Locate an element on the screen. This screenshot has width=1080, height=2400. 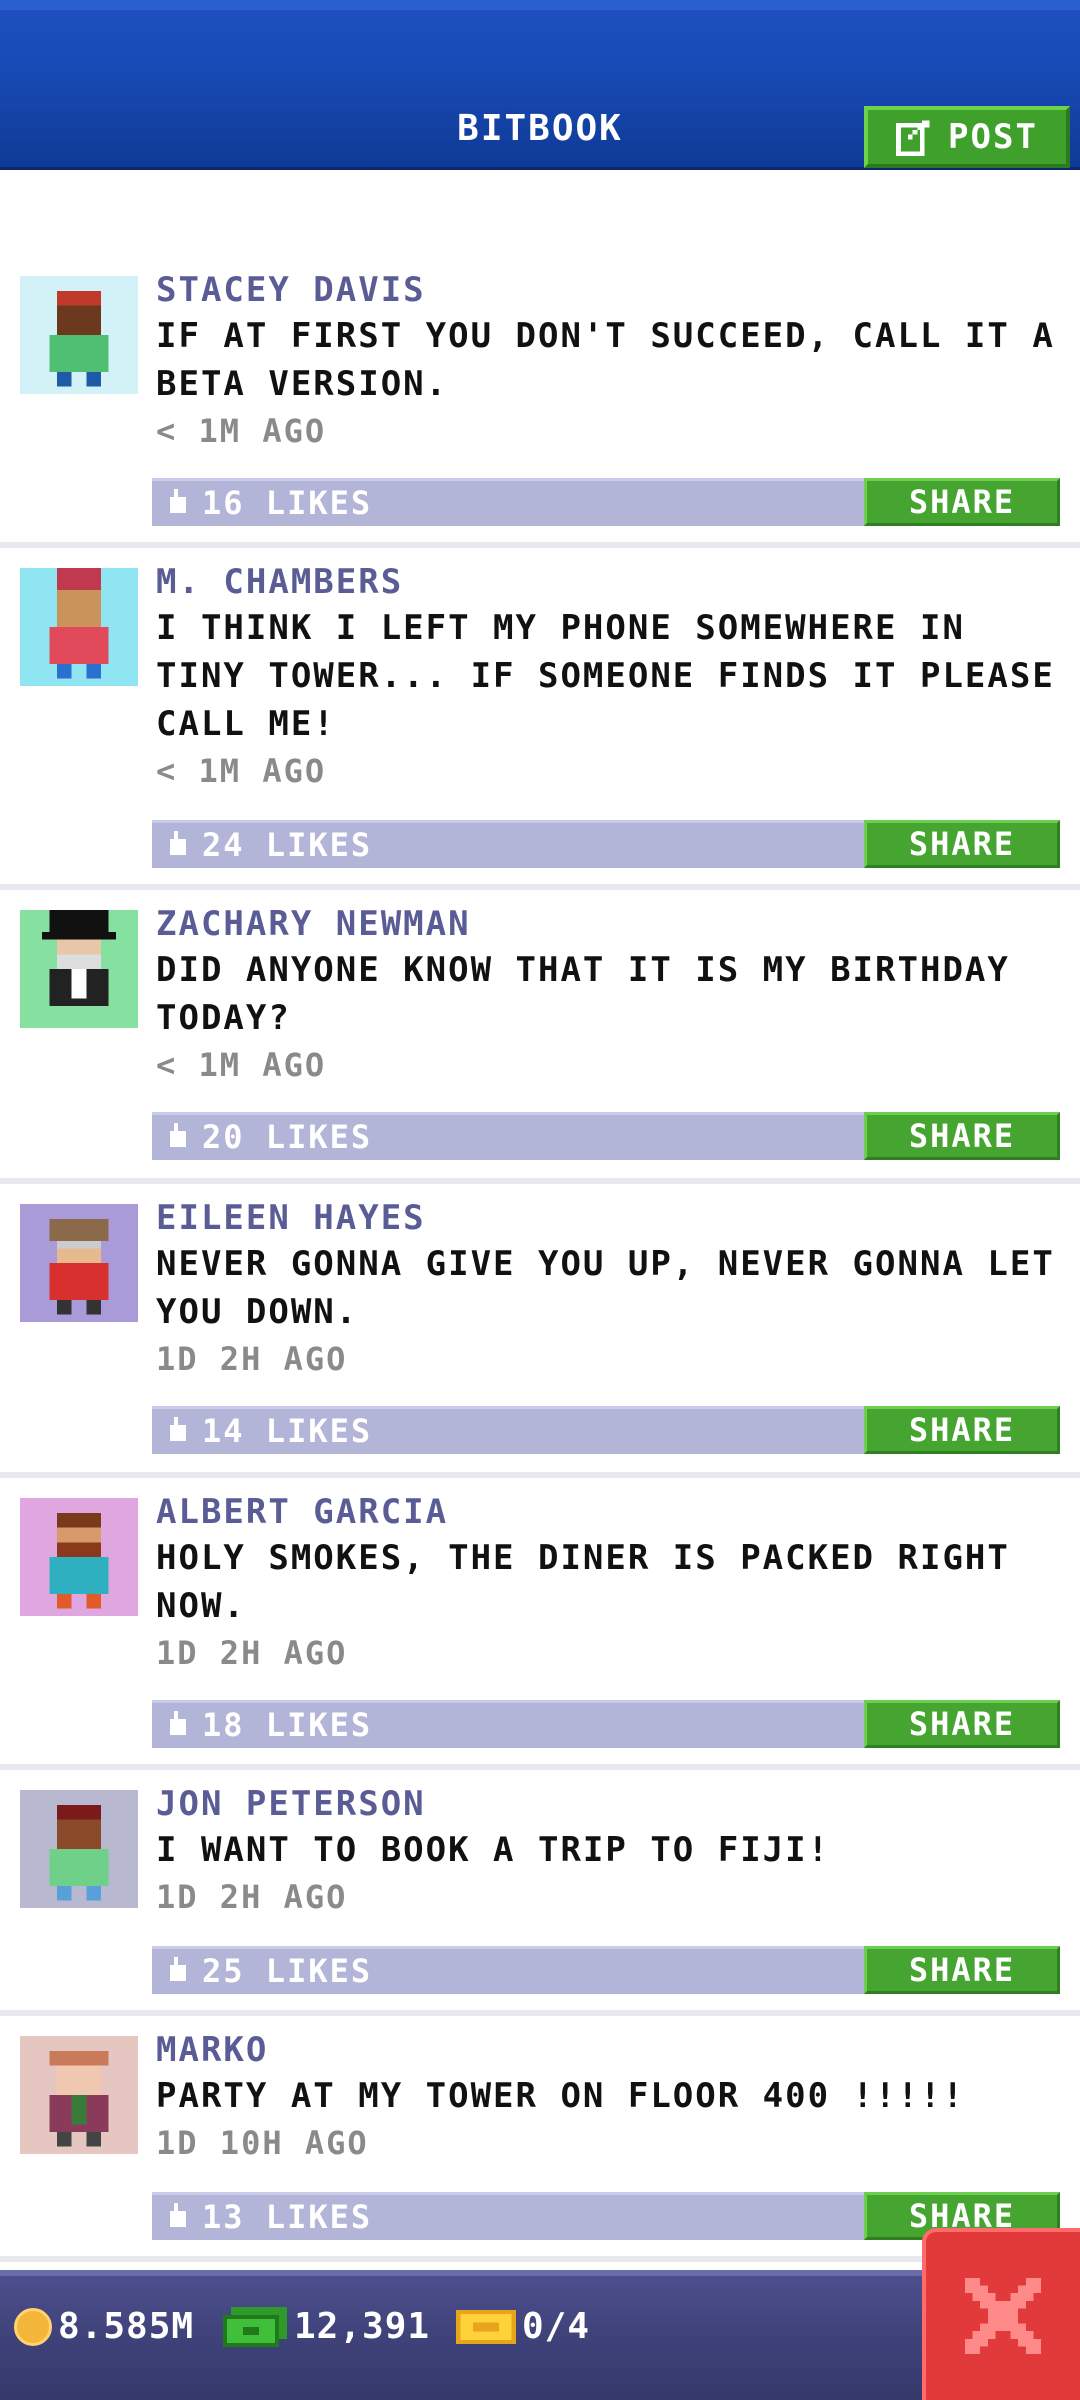
like-count: 14 LIKES is located at coordinates (287, 1431).